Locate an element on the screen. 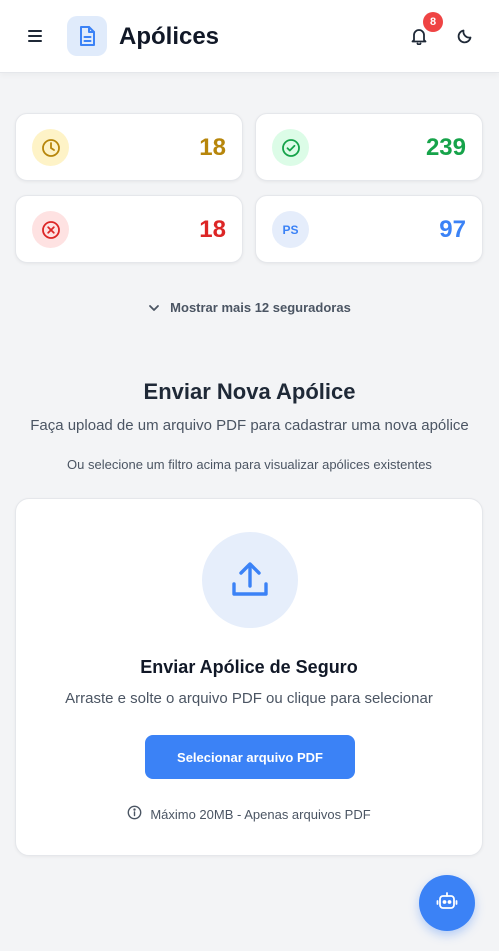 The width and height of the screenshot is (499, 951). stat-value-active: 239 is located at coordinates (445, 147).